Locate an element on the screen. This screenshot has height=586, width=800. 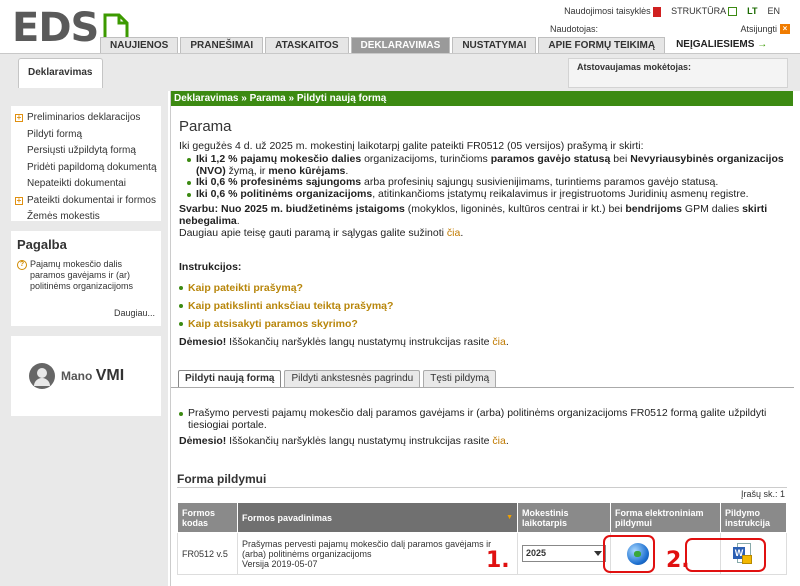
highlight-eform is located at coordinates (629, 554).